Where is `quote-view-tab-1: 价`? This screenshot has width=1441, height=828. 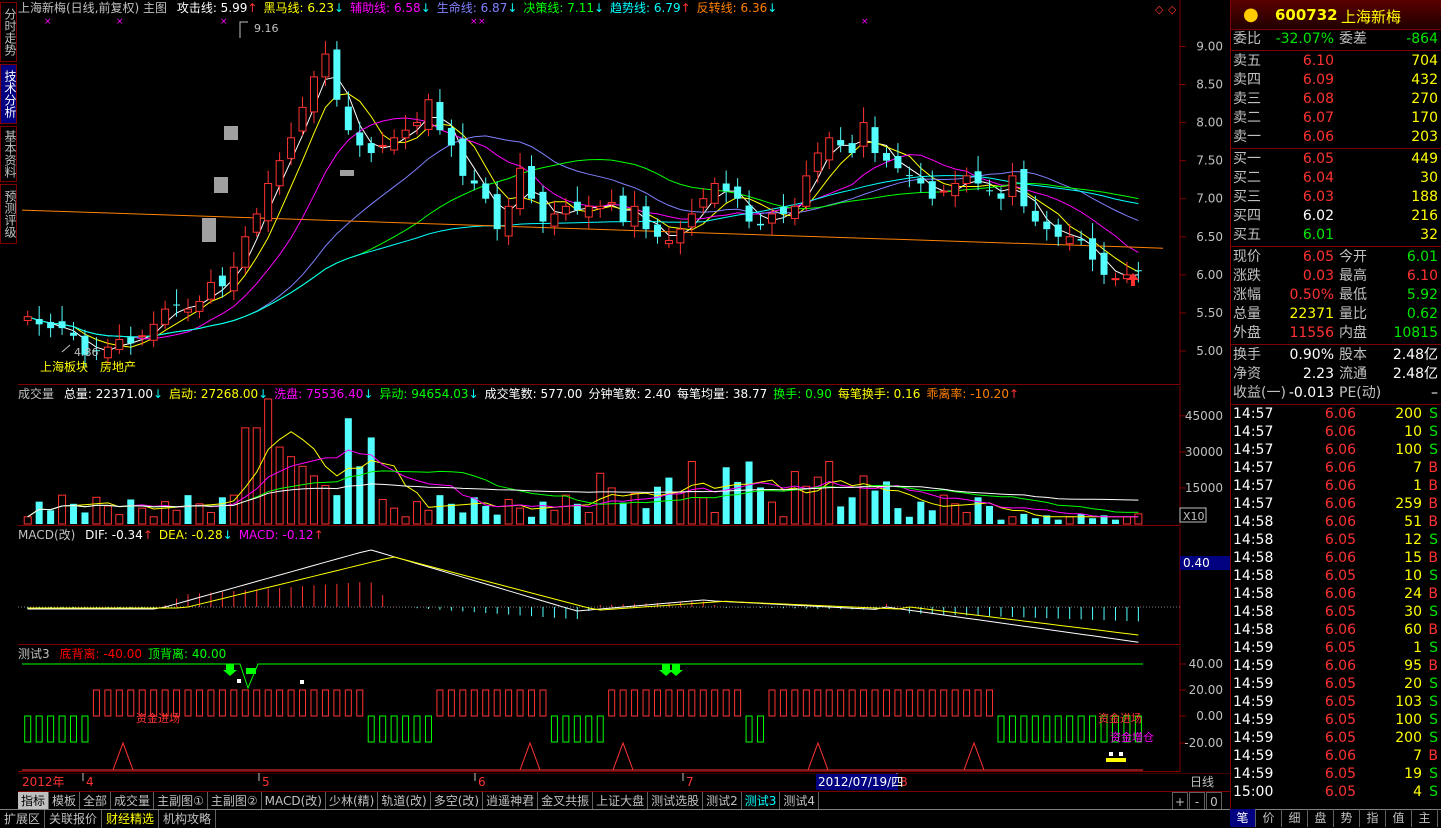 quote-view-tab-1: 价 is located at coordinates (1269, 818).